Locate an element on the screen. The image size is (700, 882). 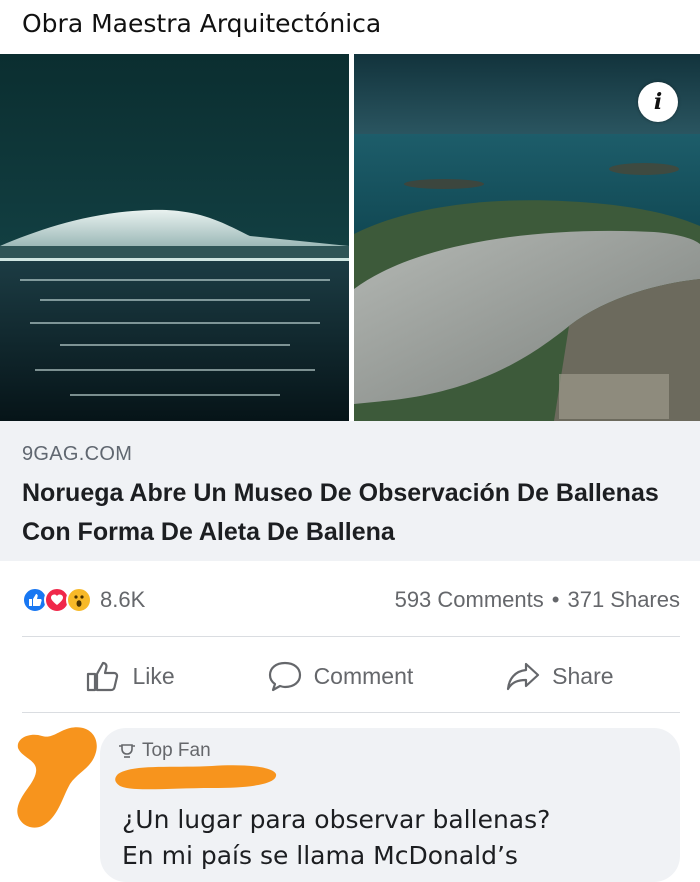
caption-text: Obra Maestra Arquitectónica is located at coordinates (202, 23).